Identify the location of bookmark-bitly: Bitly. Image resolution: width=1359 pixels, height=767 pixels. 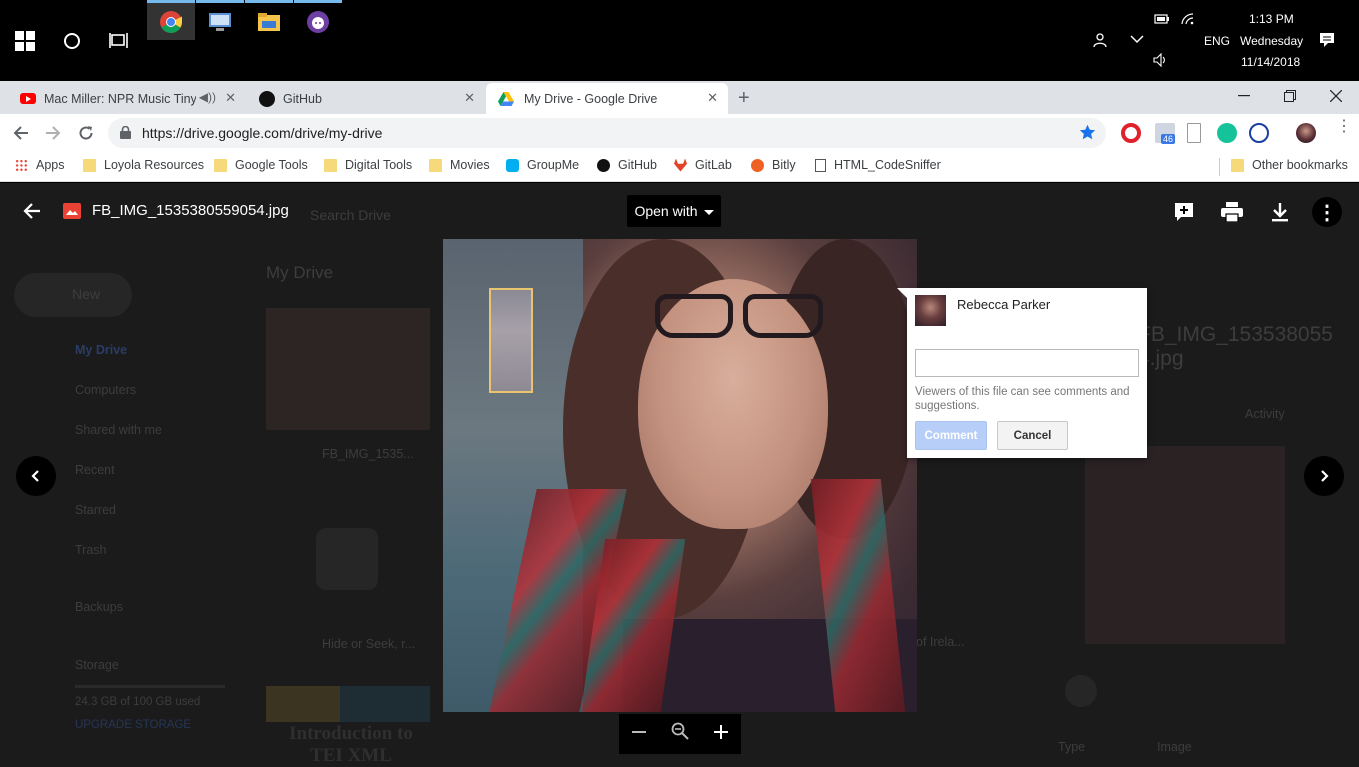
(773, 165).